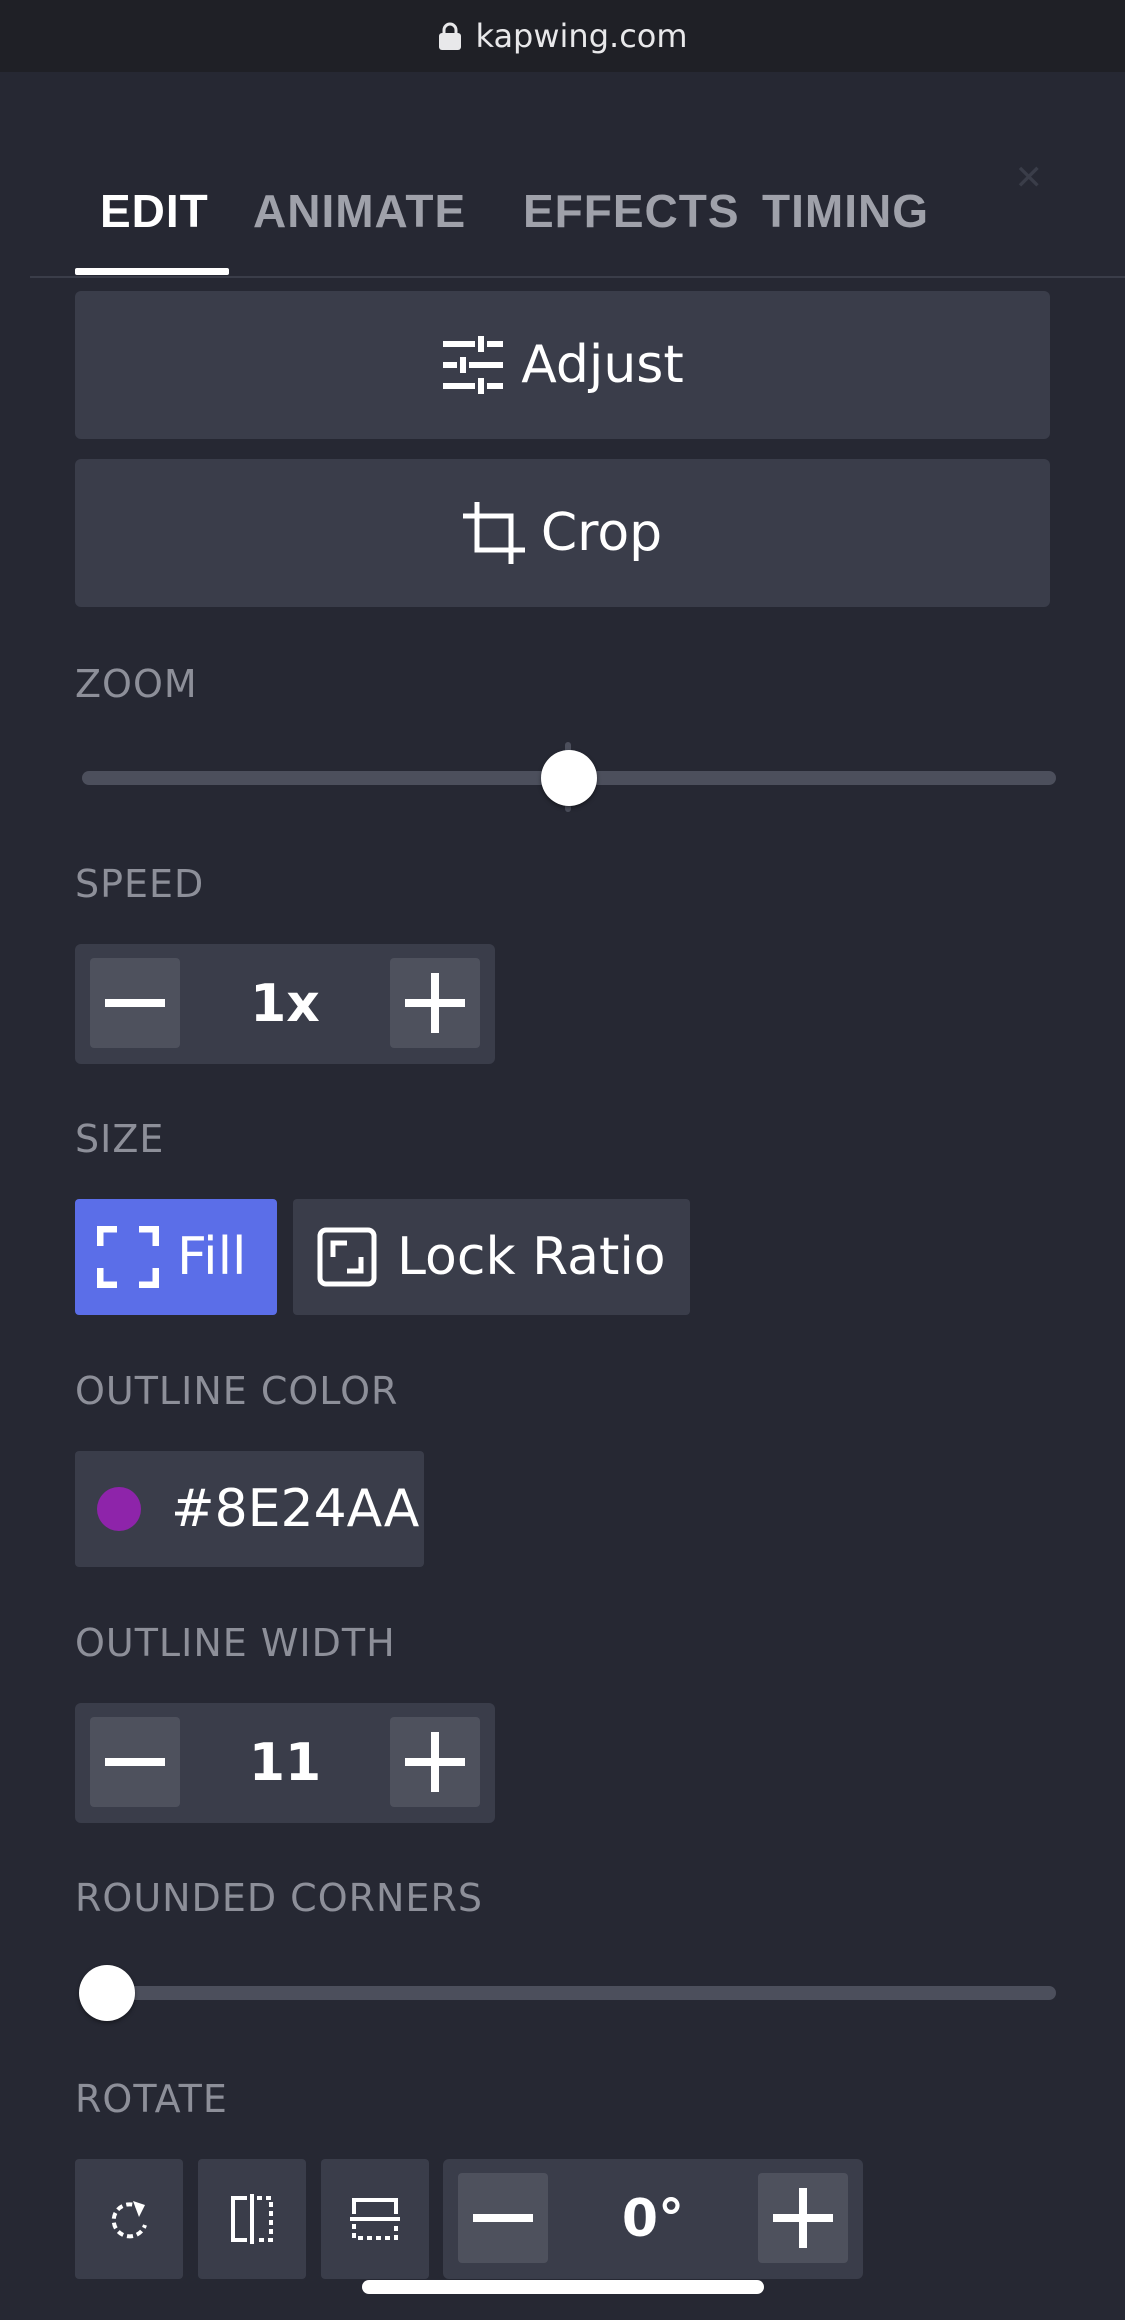 The image size is (1125, 2320). I want to click on rotate-increase-button, so click(803, 2218).